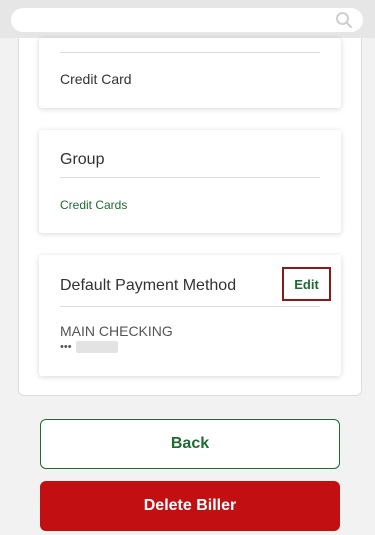 This screenshot has height=535, width=375. Describe the element at coordinates (190, 73) in the screenshot. I see `category-card: Credit Card` at that location.